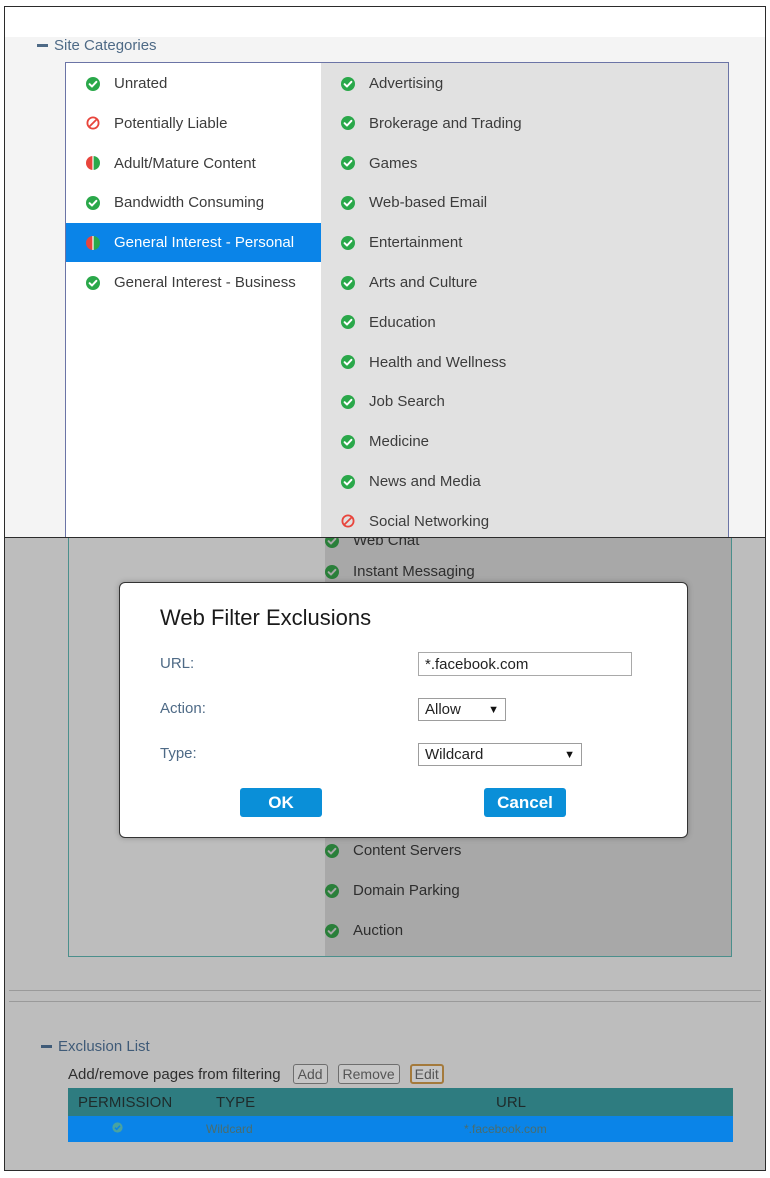  What do you see at coordinates (400, 1129) in the screenshot?
I see `table-row: Wildcard *.facebook.com` at bounding box center [400, 1129].